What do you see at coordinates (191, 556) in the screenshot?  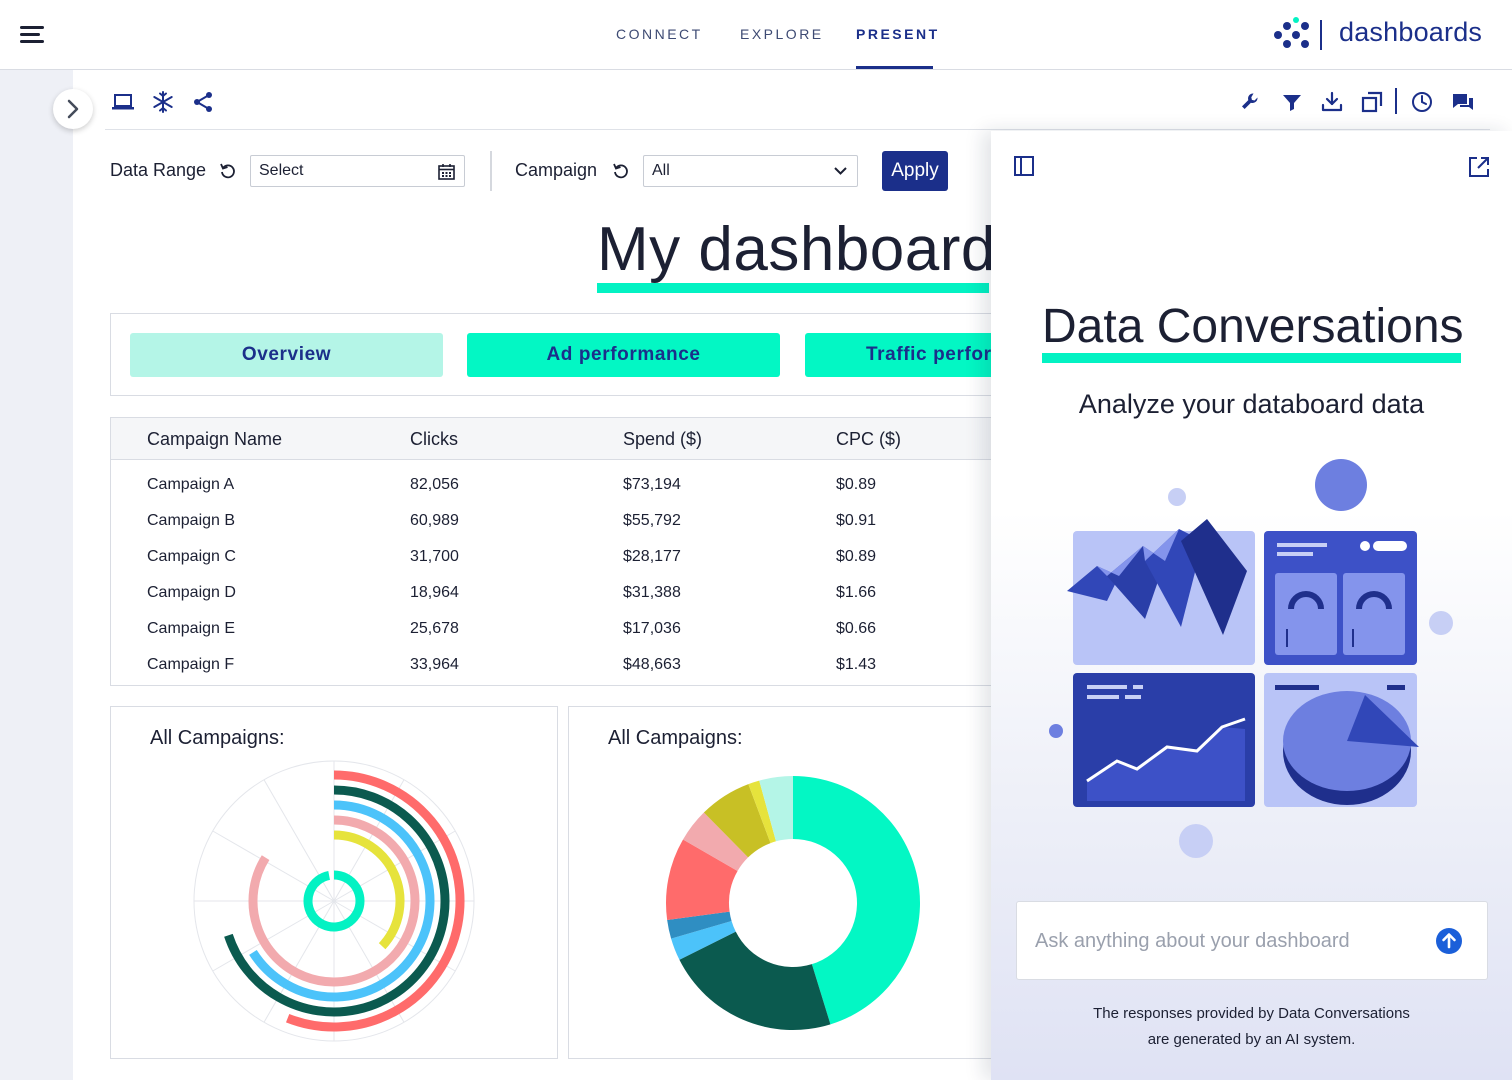 I see `table-cell: Campaign C` at bounding box center [191, 556].